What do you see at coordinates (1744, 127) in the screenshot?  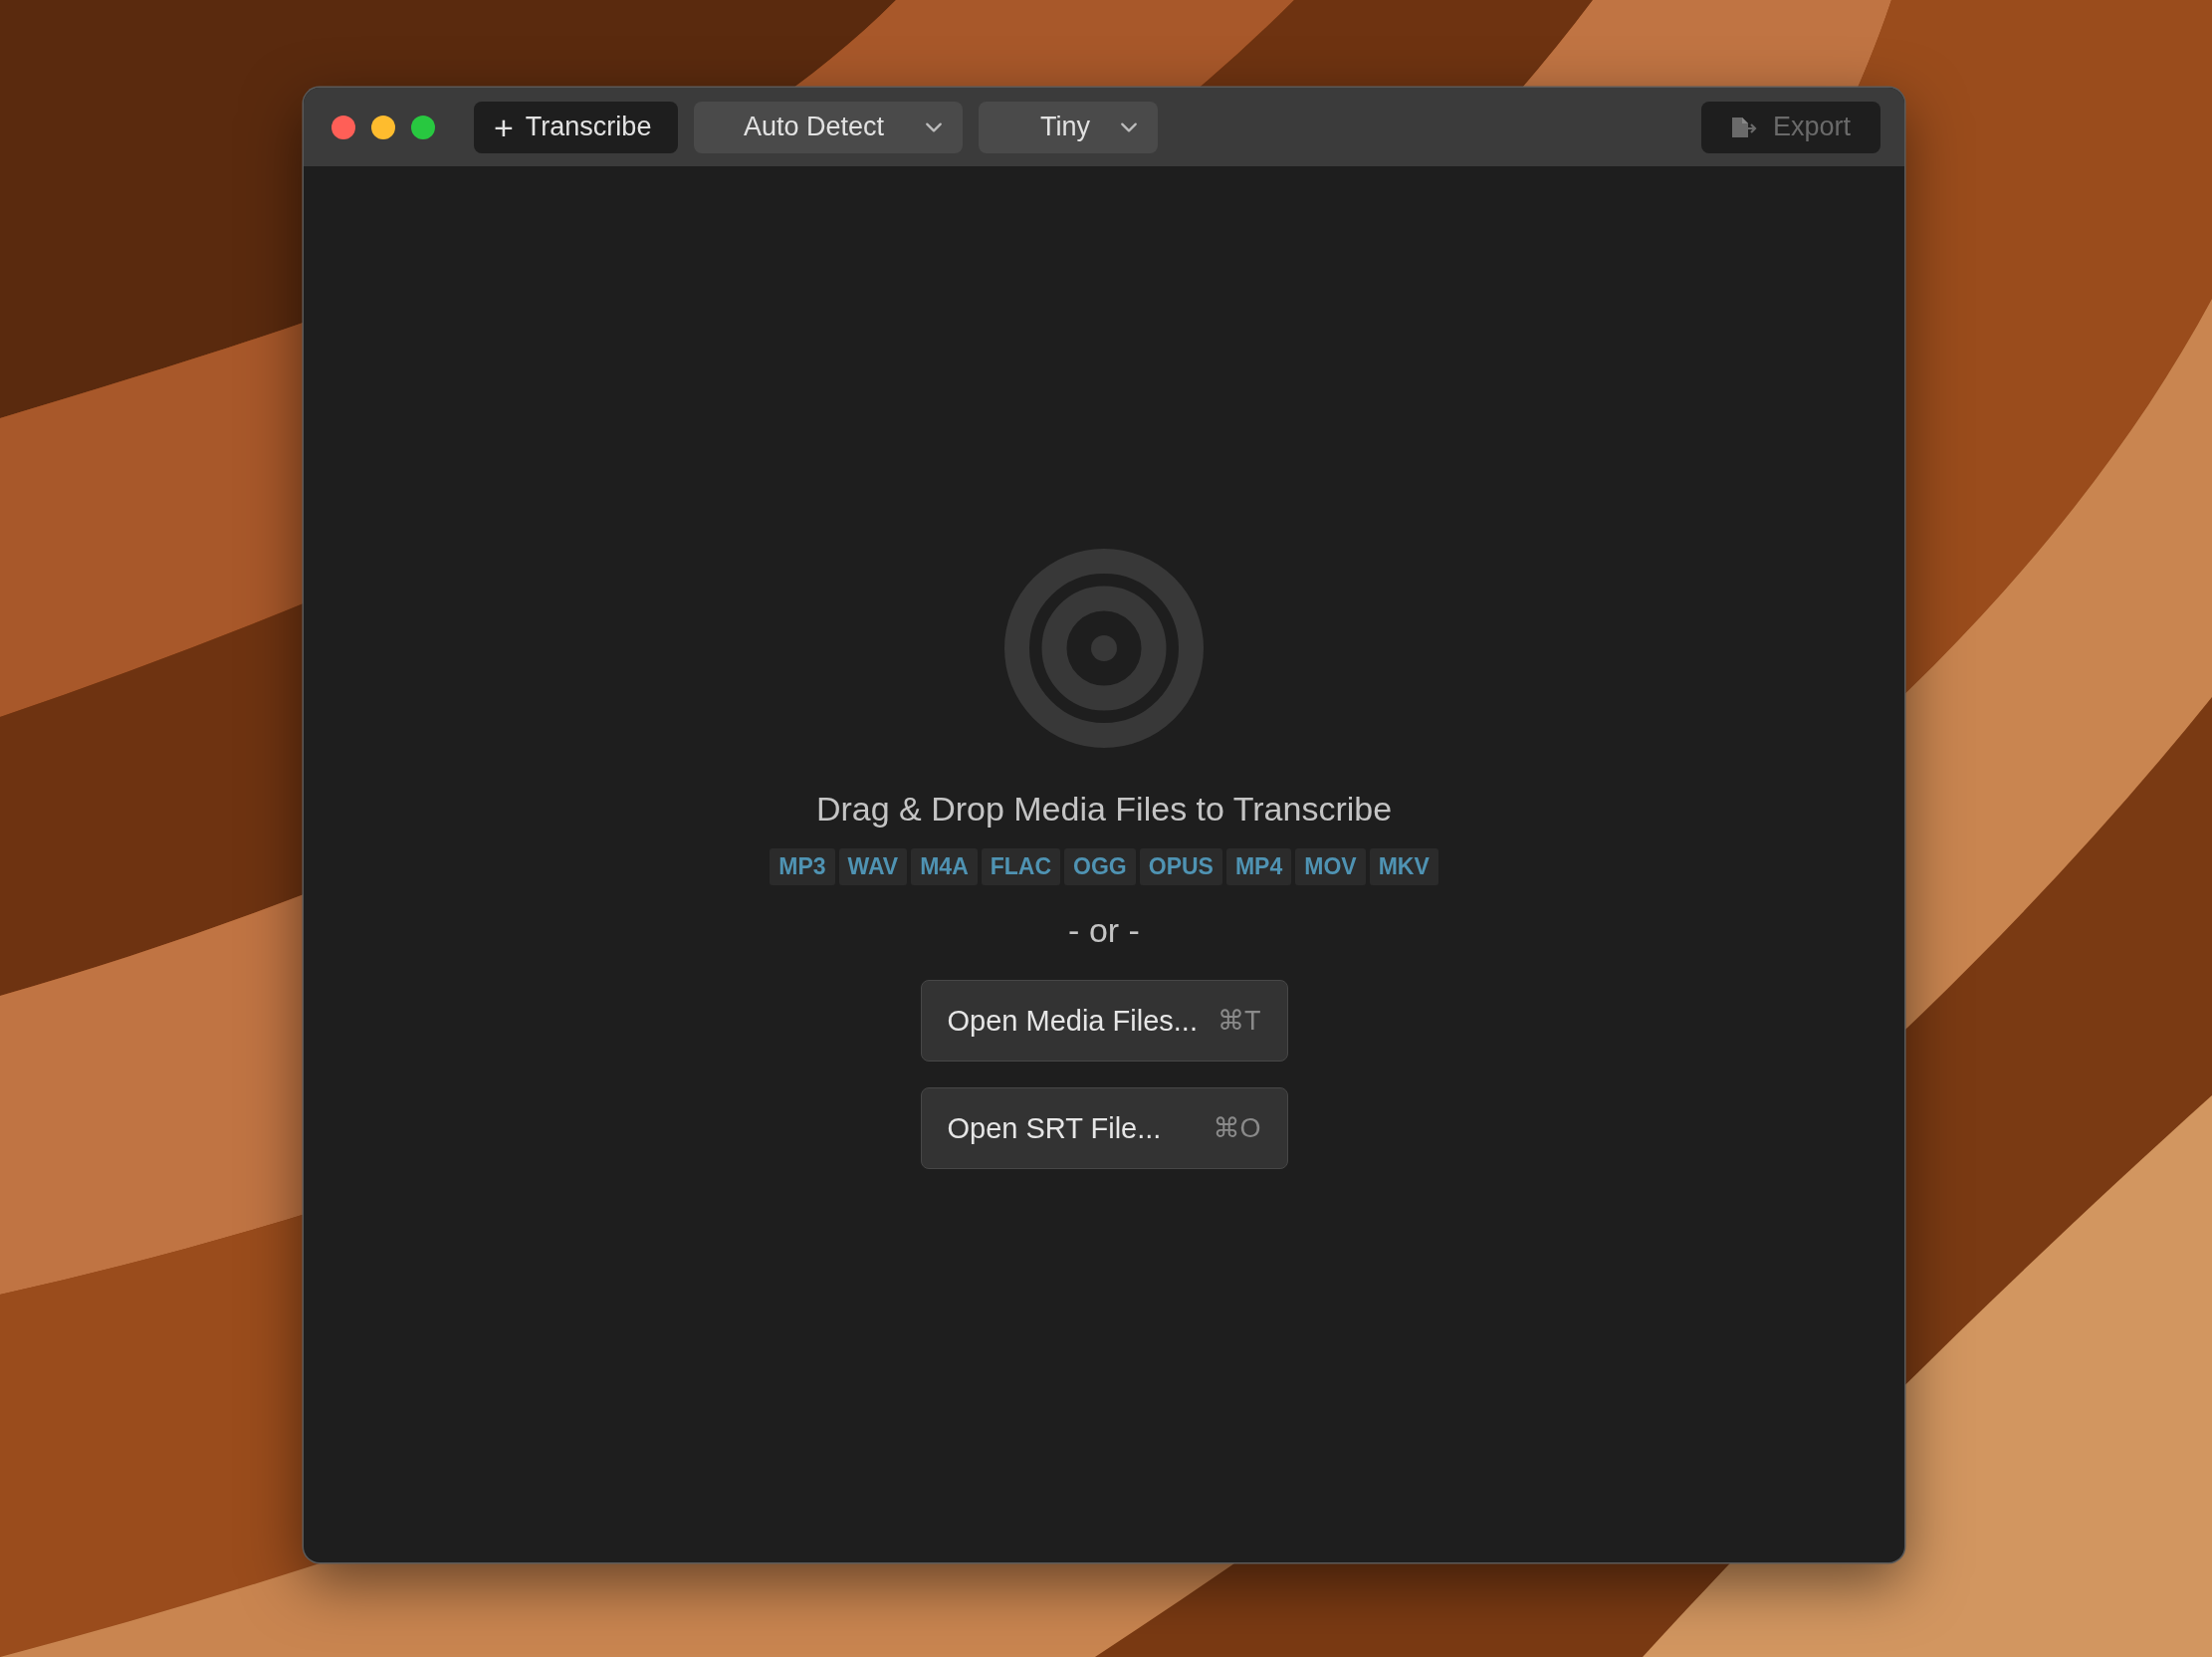 I see `export-icon` at bounding box center [1744, 127].